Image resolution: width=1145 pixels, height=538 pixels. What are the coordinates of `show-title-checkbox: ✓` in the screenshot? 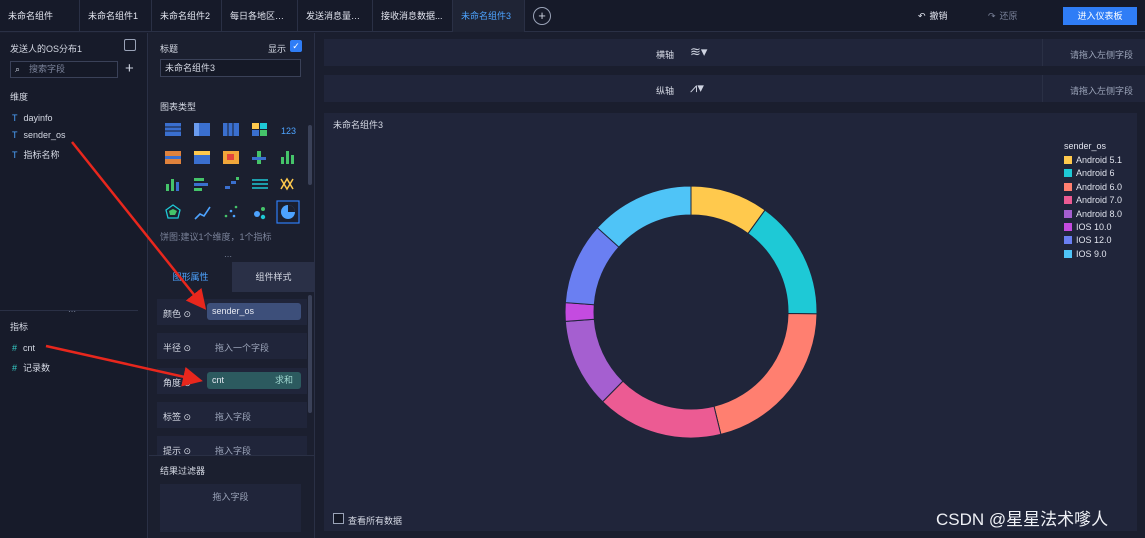 It's located at (296, 46).